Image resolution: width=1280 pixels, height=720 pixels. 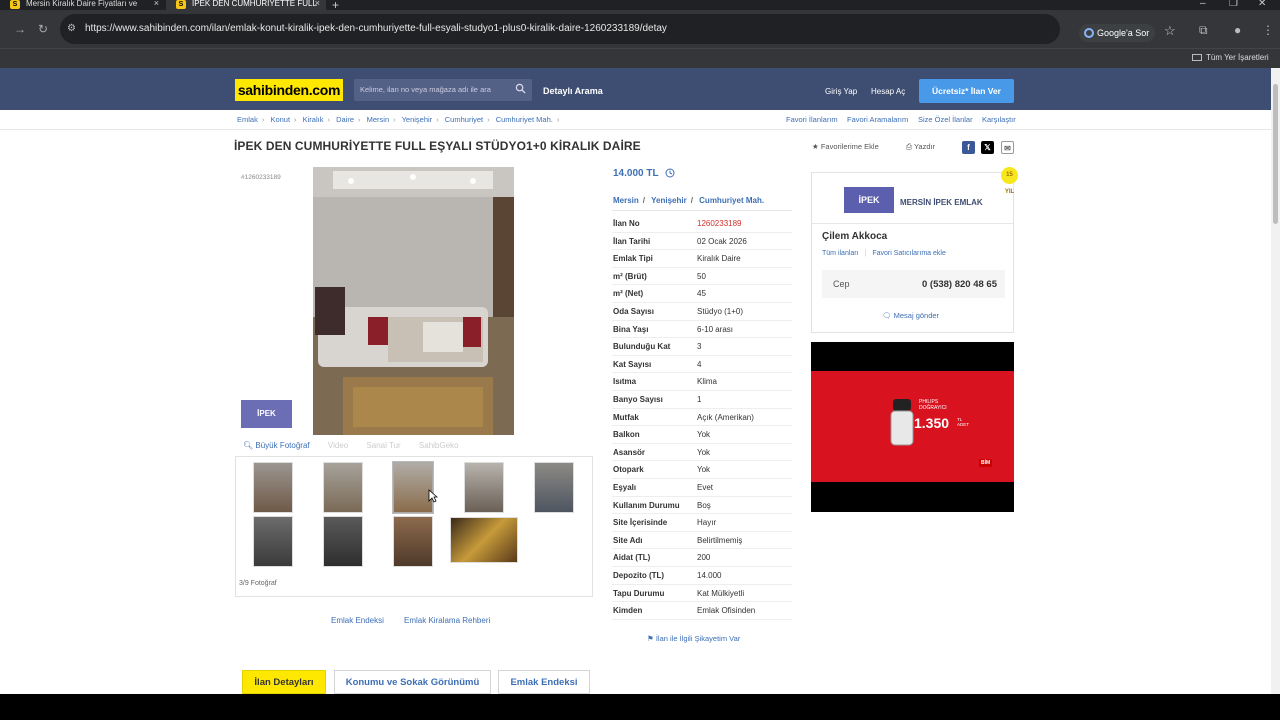 What do you see at coordinates (282, 445) in the screenshot?
I see `big-photo-label: Büyük Fotoğraf` at bounding box center [282, 445].